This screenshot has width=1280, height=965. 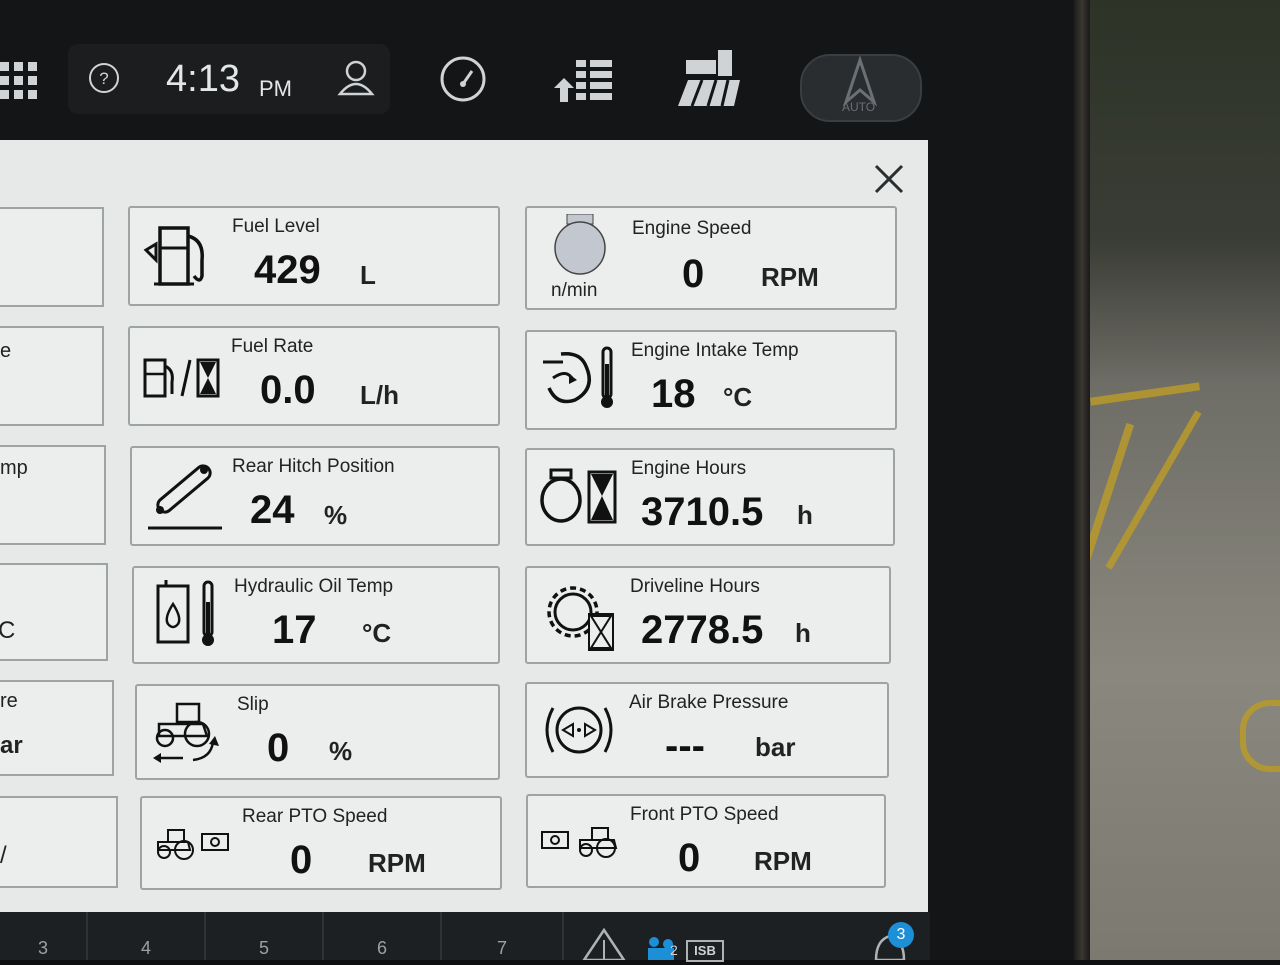 What do you see at coordinates (1082, 480) in the screenshot?
I see `bezel-edge` at bounding box center [1082, 480].